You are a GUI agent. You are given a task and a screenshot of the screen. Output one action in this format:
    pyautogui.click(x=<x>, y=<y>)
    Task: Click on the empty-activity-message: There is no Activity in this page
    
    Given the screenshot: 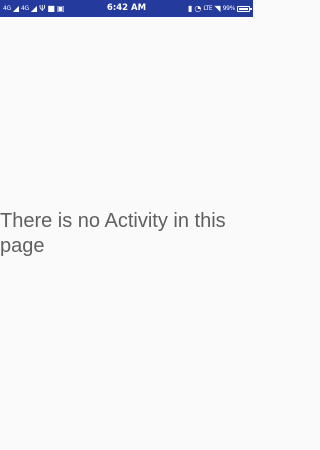 What is the action you would take?
    pyautogui.click(x=113, y=233)
    